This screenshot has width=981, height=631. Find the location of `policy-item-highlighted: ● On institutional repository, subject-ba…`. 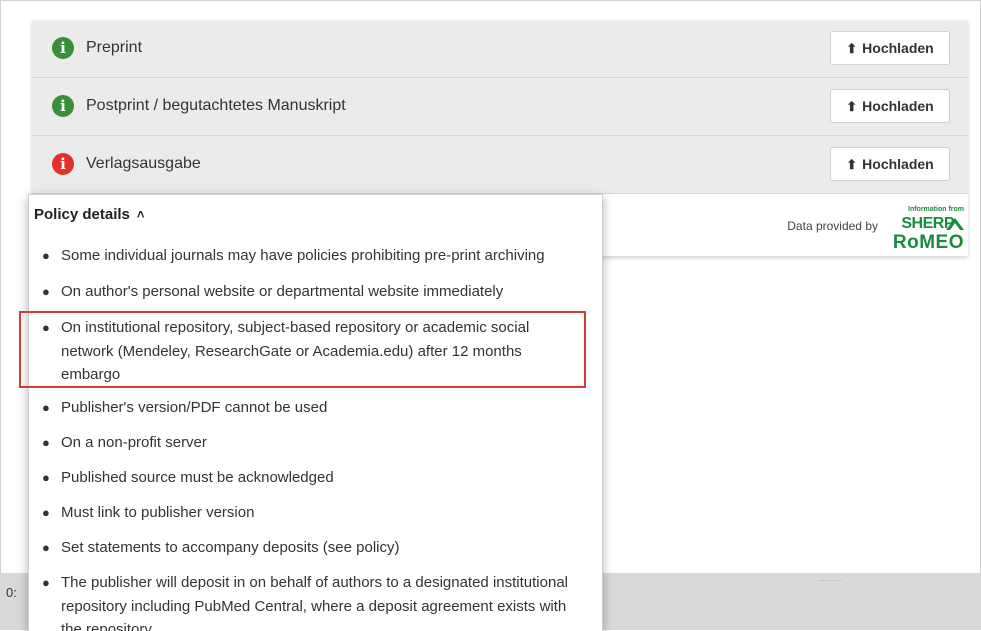

policy-item-highlighted: ● On institutional repository, subject-ba… is located at coordinates (311, 351).